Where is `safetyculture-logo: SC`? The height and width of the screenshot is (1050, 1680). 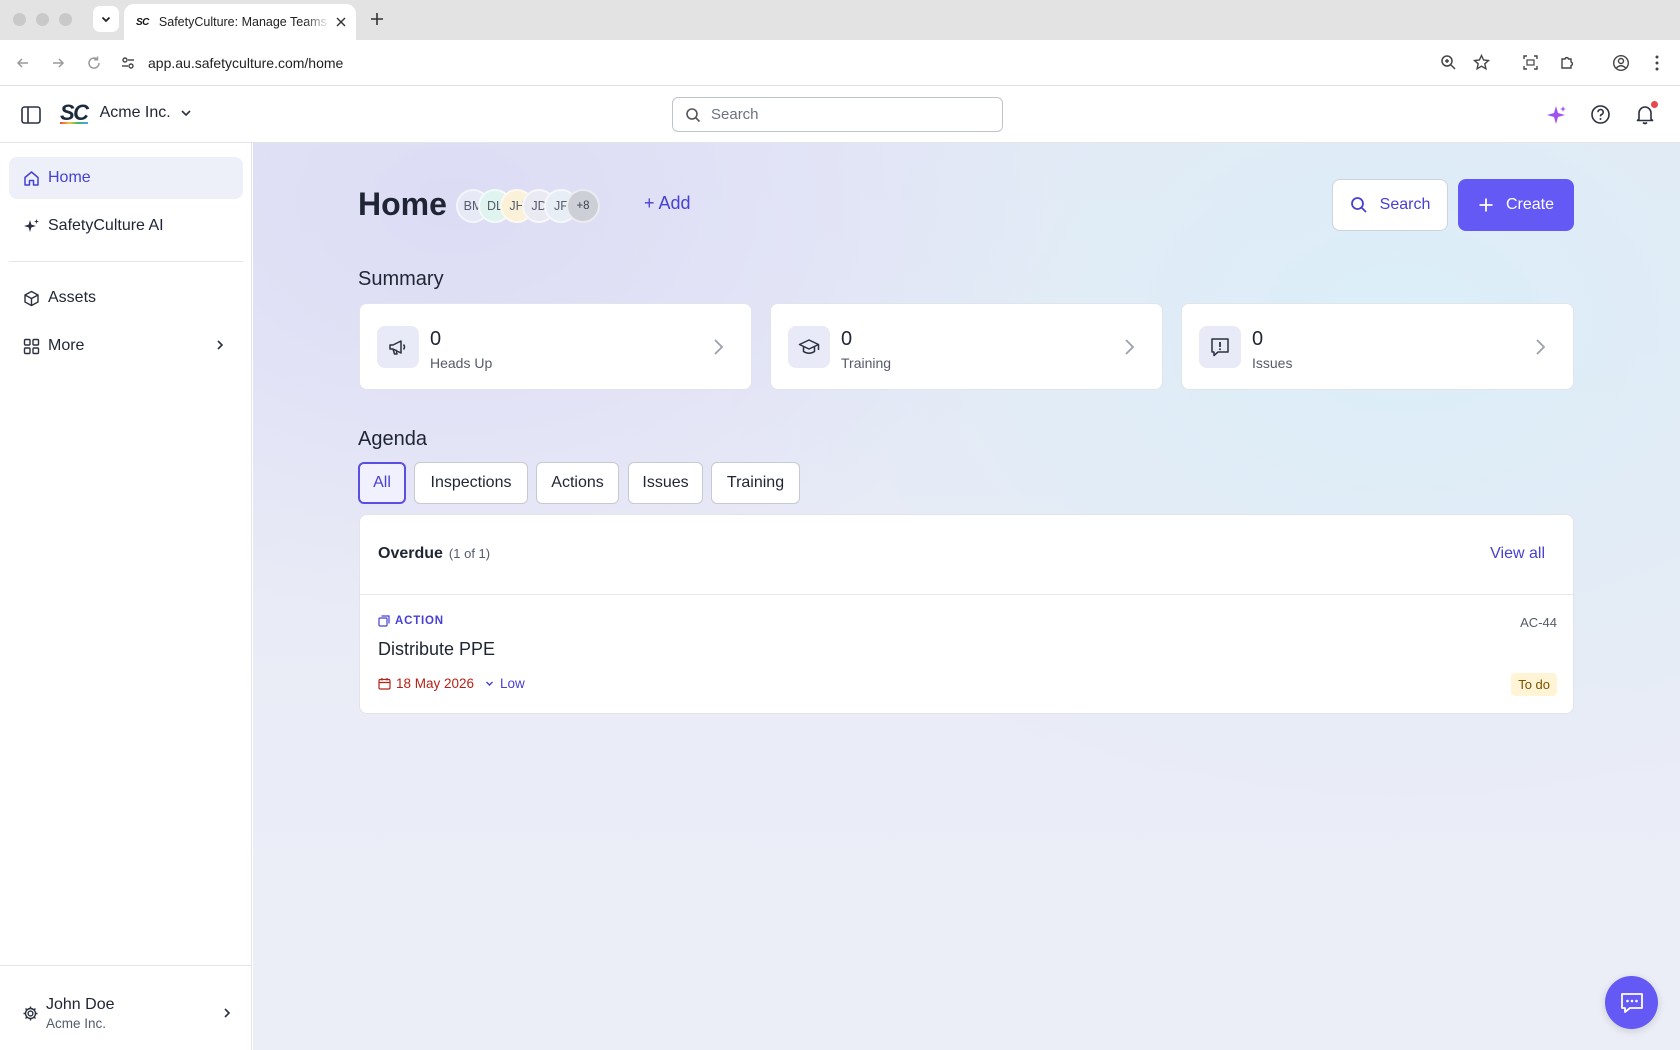 safetyculture-logo: SC is located at coordinates (74, 112).